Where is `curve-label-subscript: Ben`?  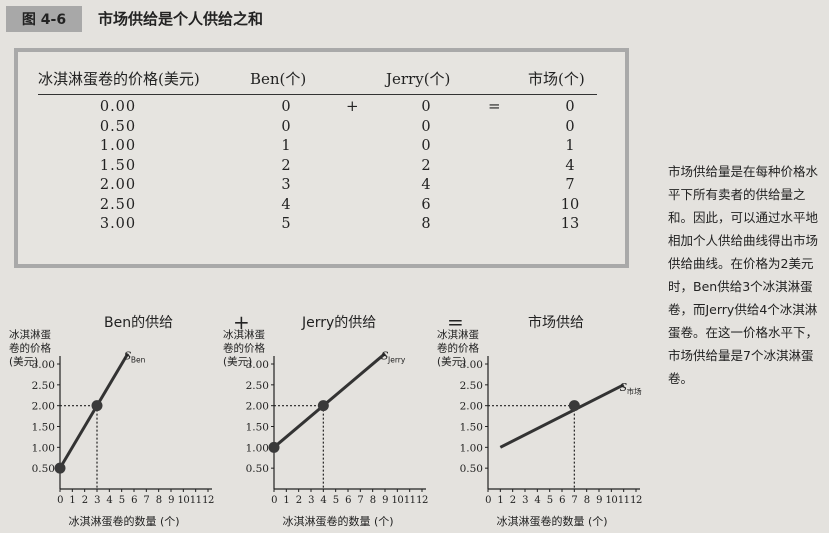 curve-label-subscript: Ben is located at coordinates (138, 360).